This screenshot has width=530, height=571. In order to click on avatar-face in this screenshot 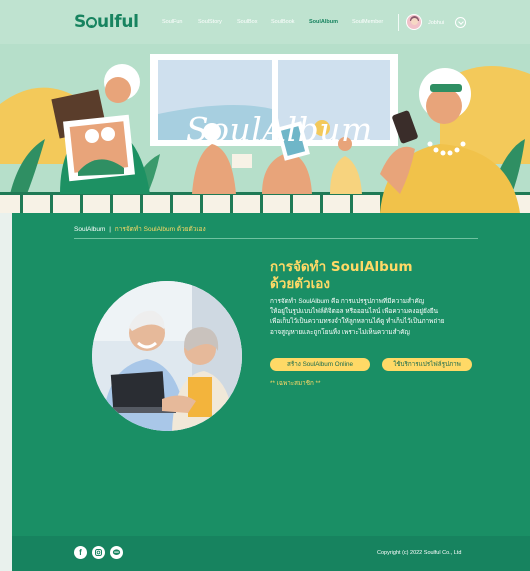, I will do `click(414, 21)`.